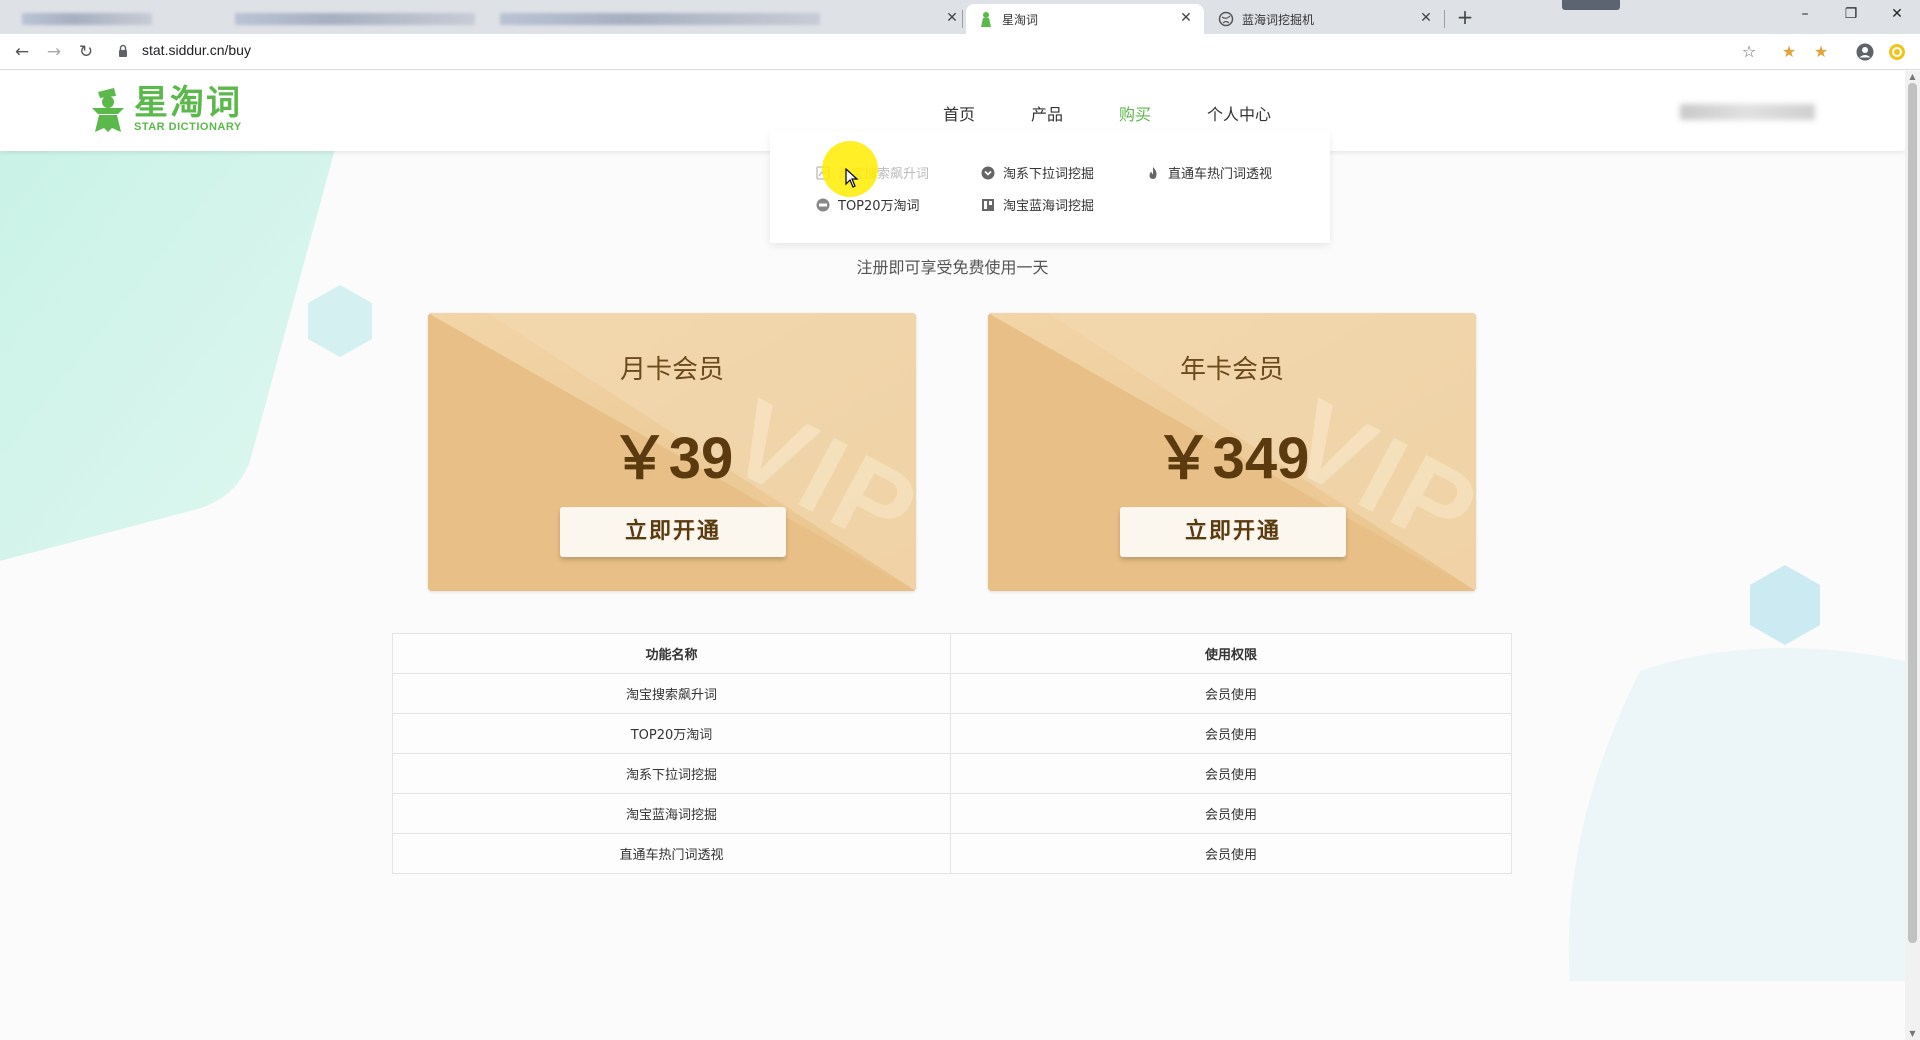 The width and height of the screenshot is (1920, 1040). Describe the element at coordinates (123, 50) in the screenshot. I see `lock-icon` at that location.